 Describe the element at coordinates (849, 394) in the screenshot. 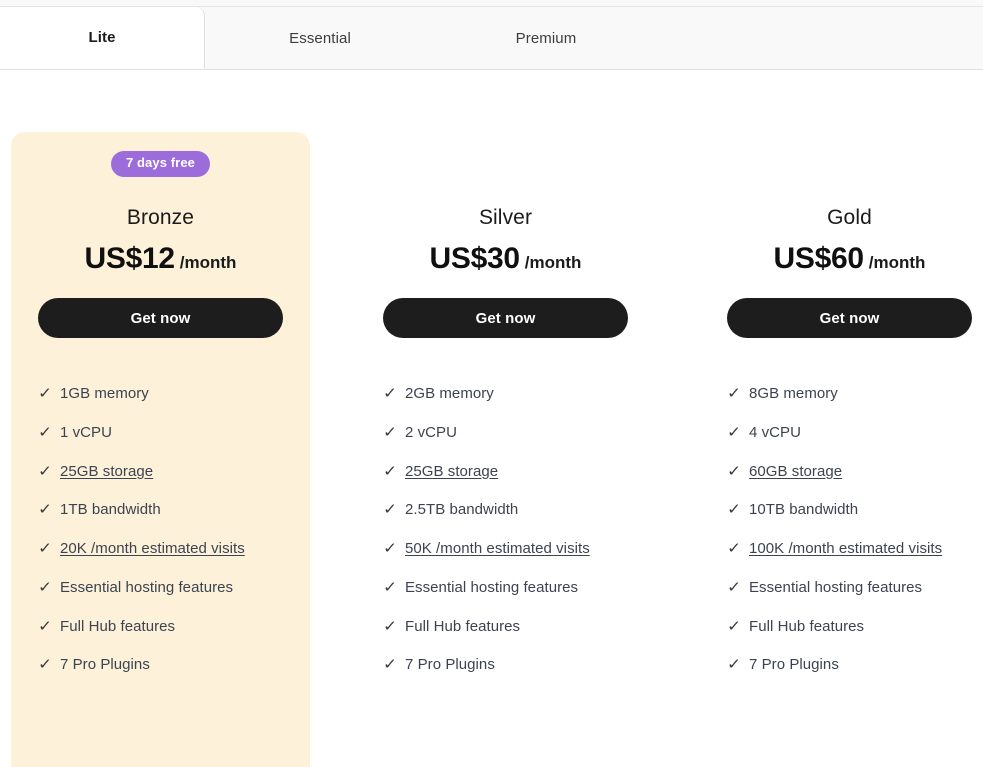

I see `list-item: ✓ 8GB memory` at that location.